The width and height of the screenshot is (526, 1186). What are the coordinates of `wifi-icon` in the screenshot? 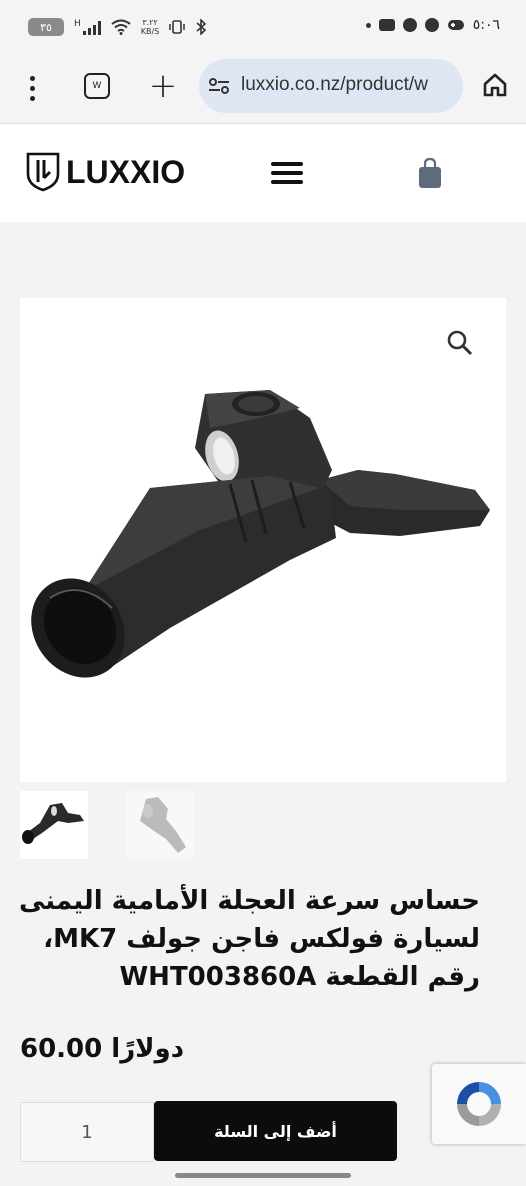 It's located at (121, 27).